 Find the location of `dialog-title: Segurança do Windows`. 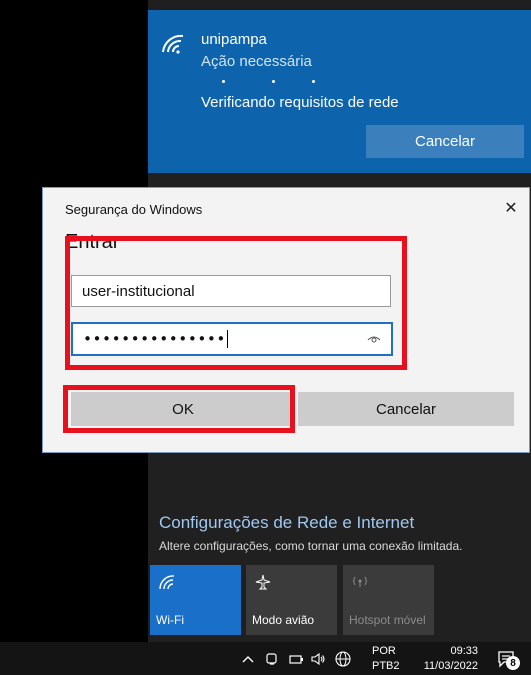

dialog-title: Segurança do Windows is located at coordinates (134, 209).